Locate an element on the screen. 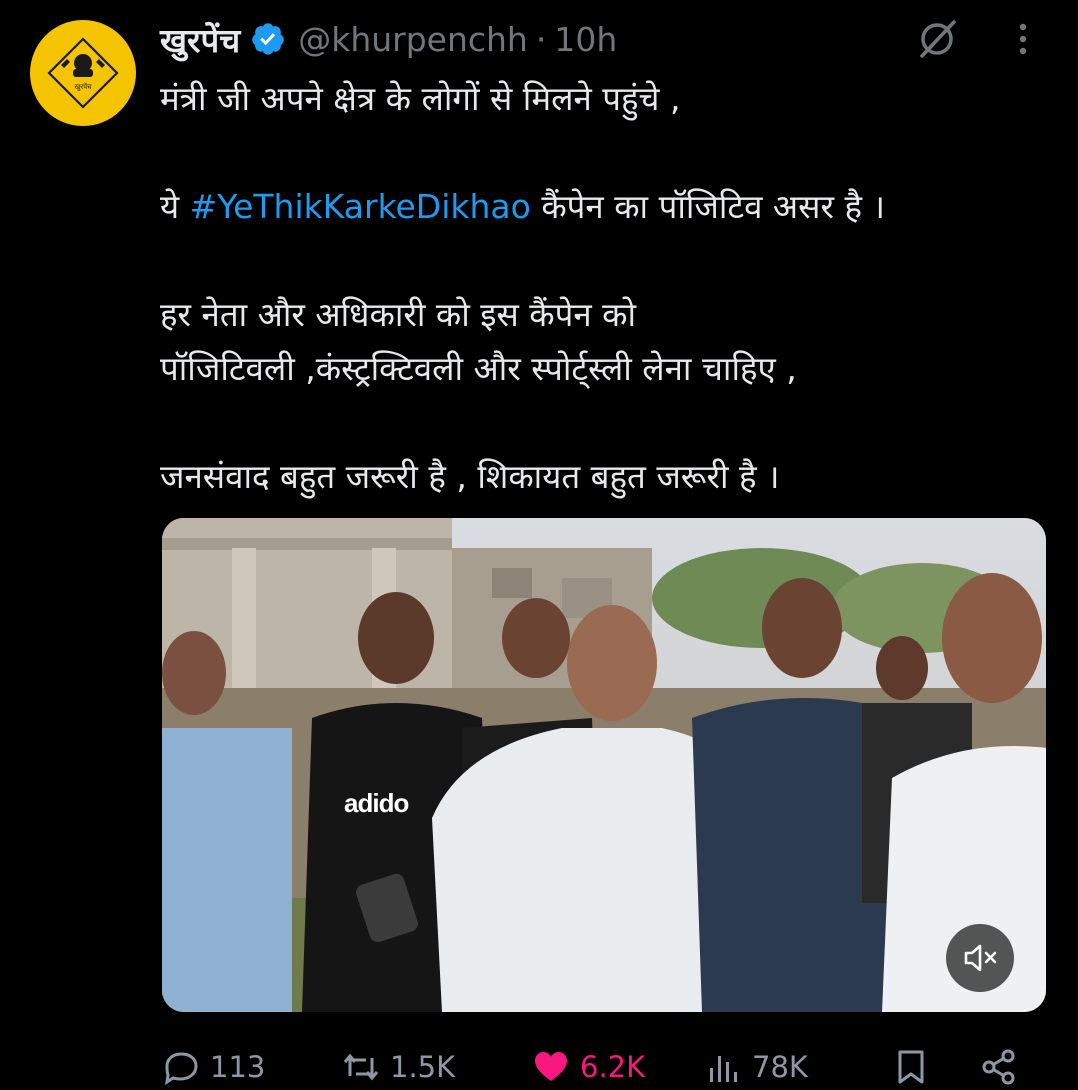 Image resolution: width=1078 pixels, height=1090 pixels. bookmark-icon is located at coordinates (911, 1067).